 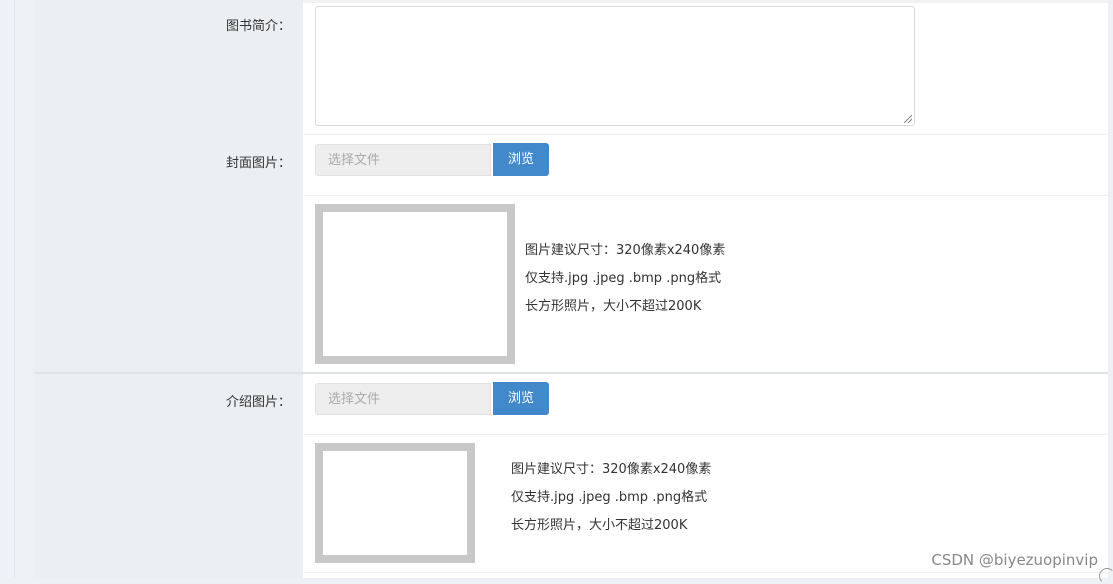 I want to click on corner-arc-icon, so click(x=1106, y=576).